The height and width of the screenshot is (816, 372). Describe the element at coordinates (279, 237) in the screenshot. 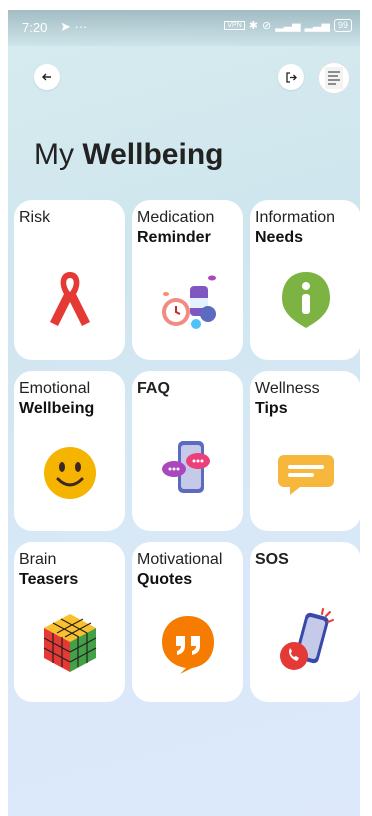

I see `card-label-bold: Needs` at that location.